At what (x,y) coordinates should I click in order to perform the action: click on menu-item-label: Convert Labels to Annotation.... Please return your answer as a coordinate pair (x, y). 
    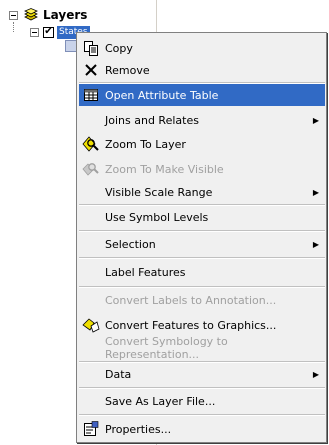
    Looking at the image, I should click on (191, 300).